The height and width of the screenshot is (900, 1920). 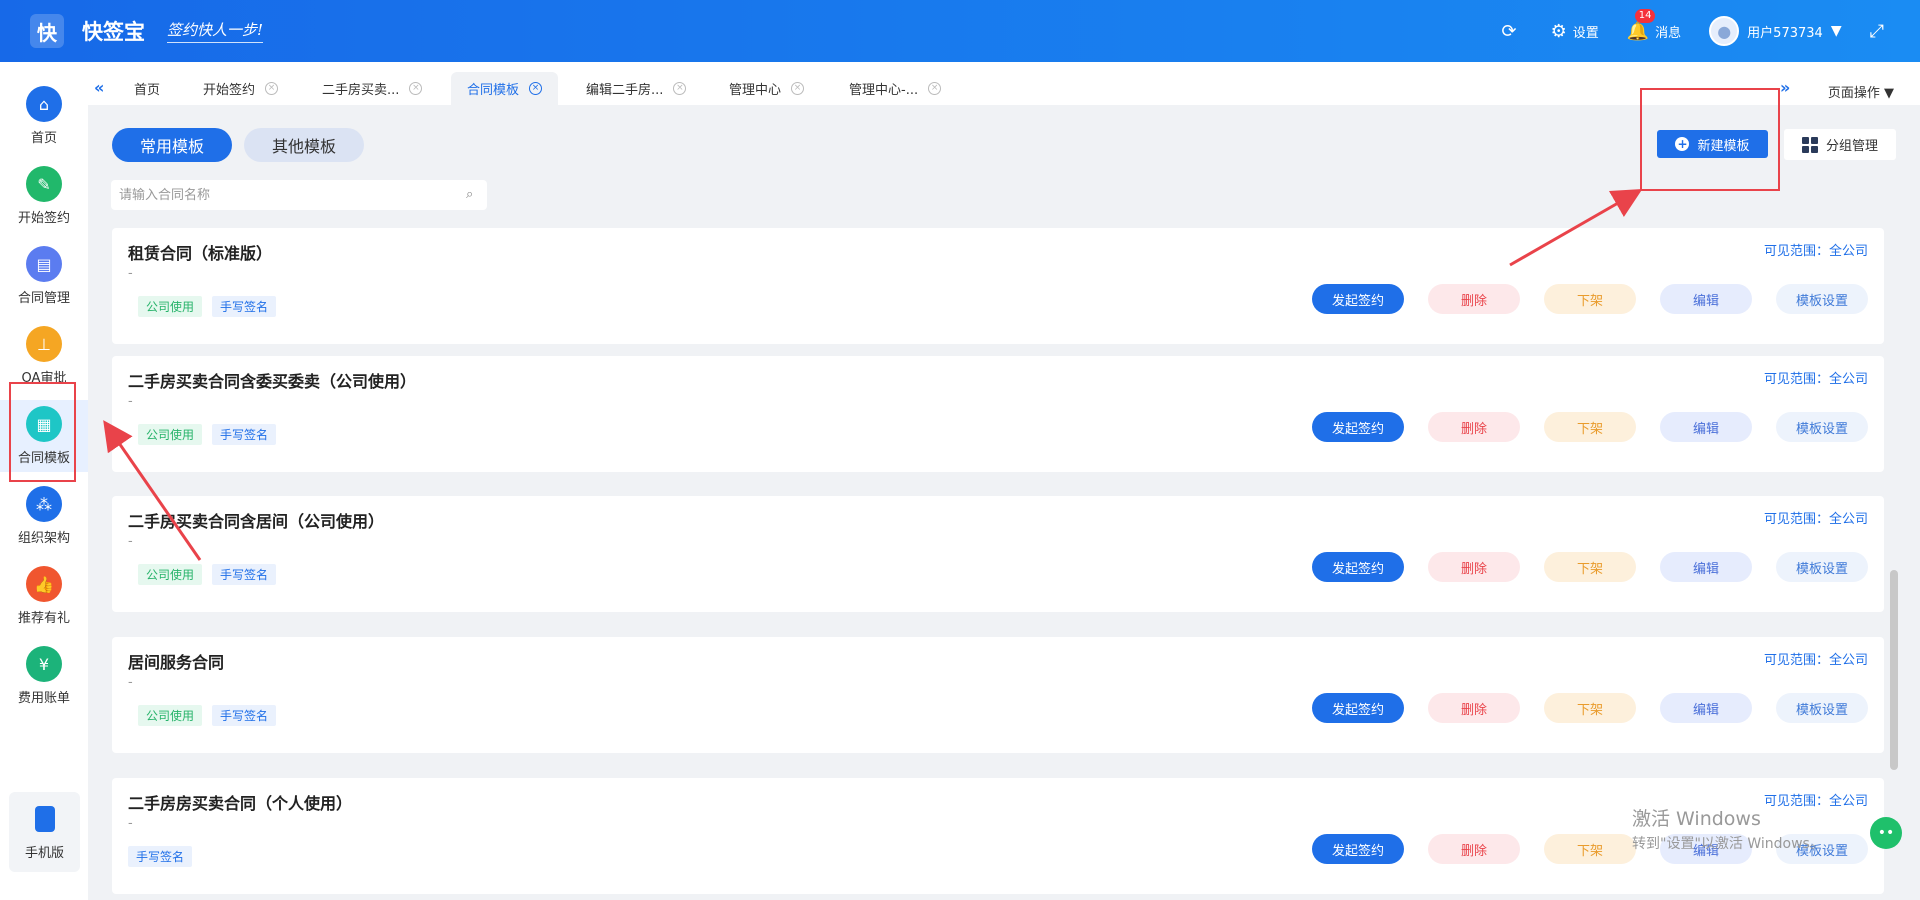 I want to click on messages-label: 消息, so click(x=1668, y=33).